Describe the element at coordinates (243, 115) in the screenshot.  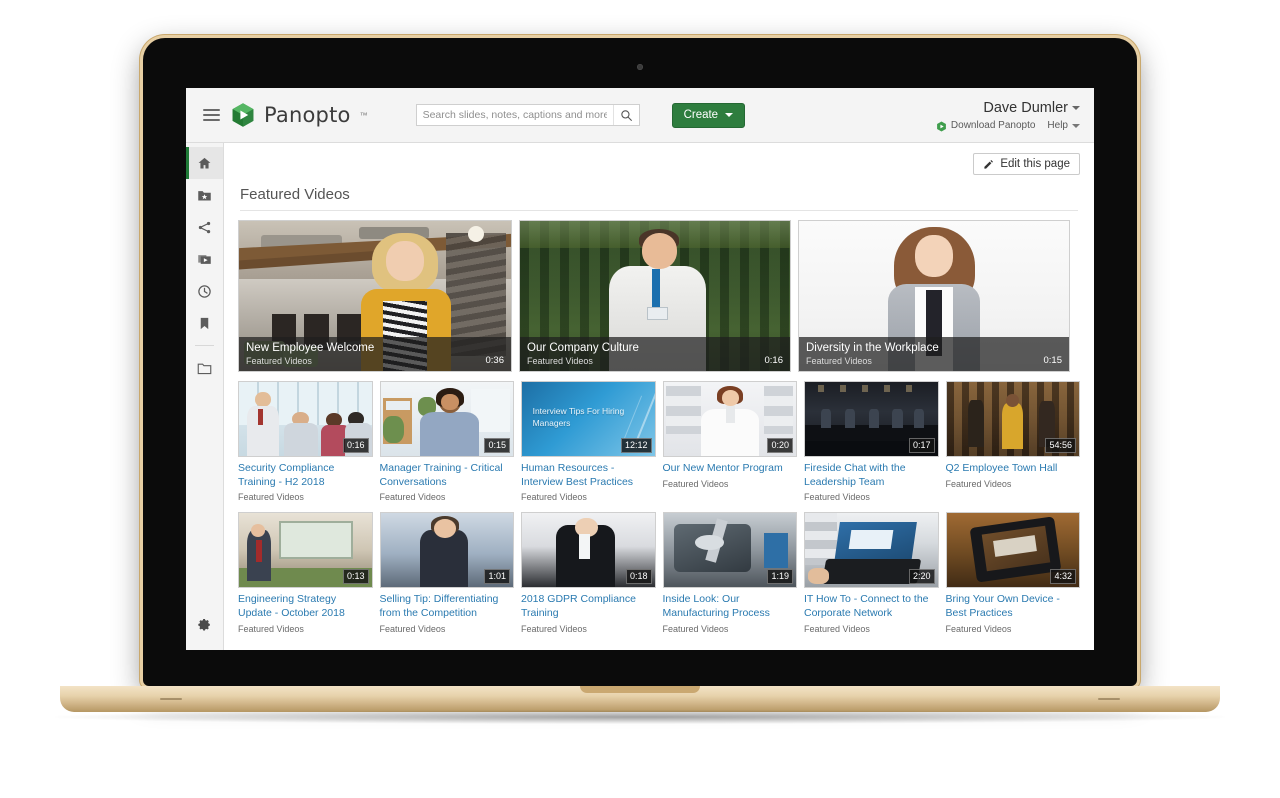
I see `panopto-mark-icon` at that location.